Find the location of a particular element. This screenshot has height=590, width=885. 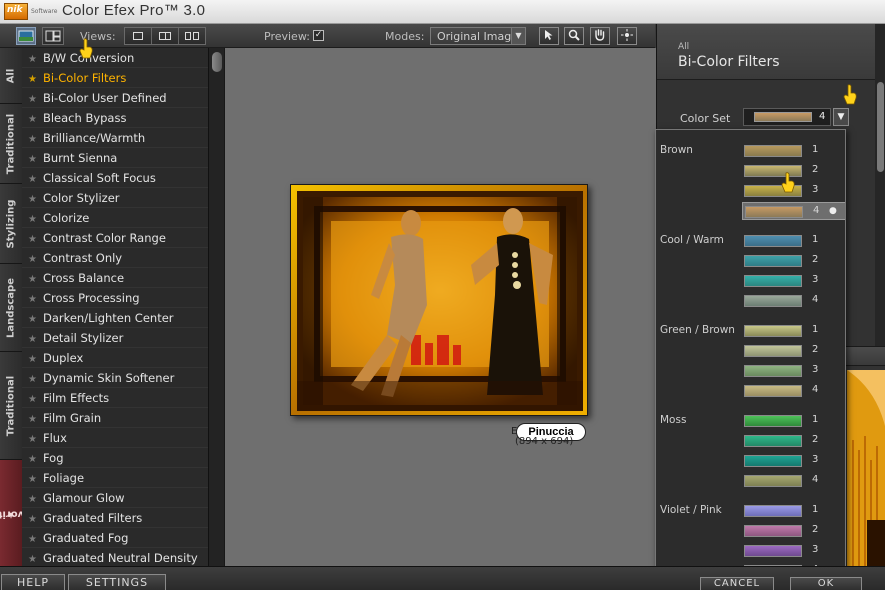

filter-item: ★ Detail Stylizer is located at coordinates (115, 338).